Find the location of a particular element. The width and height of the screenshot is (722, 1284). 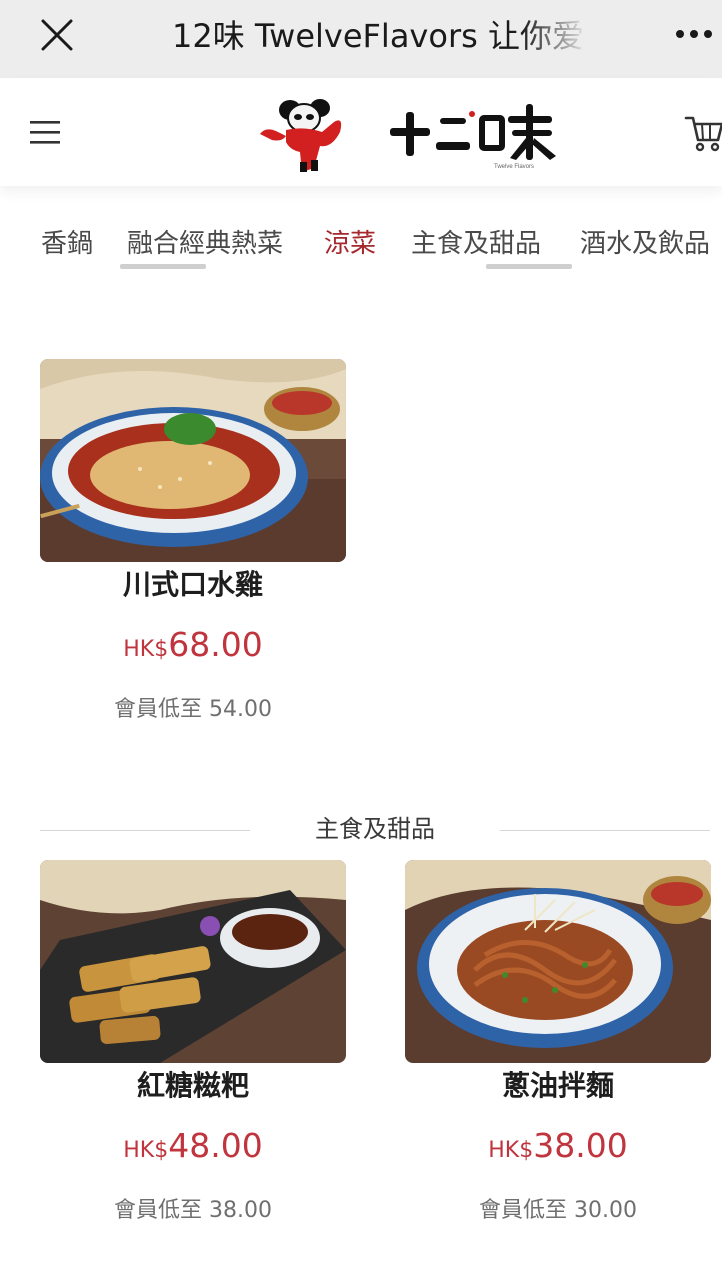

tab-drinks: 酒水及飲品 is located at coordinates (645, 244).